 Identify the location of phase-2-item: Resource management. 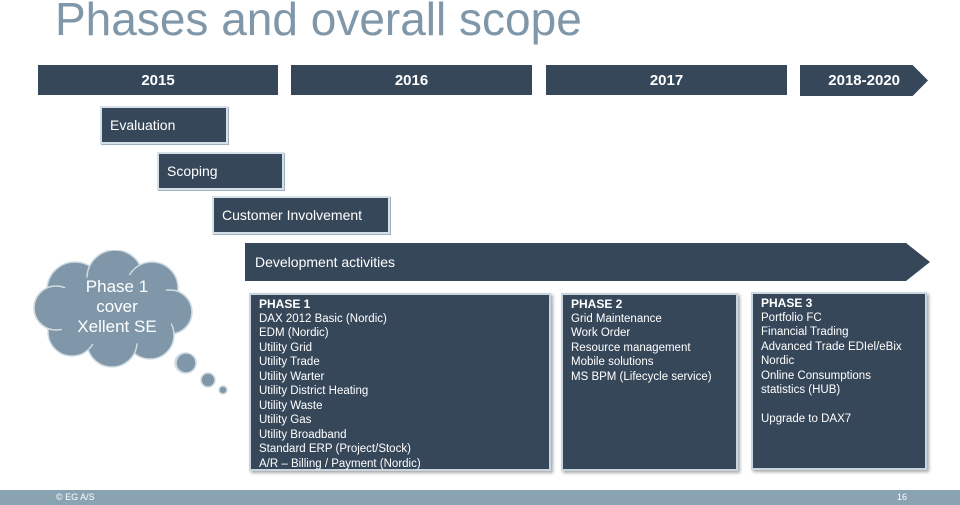
(631, 347).